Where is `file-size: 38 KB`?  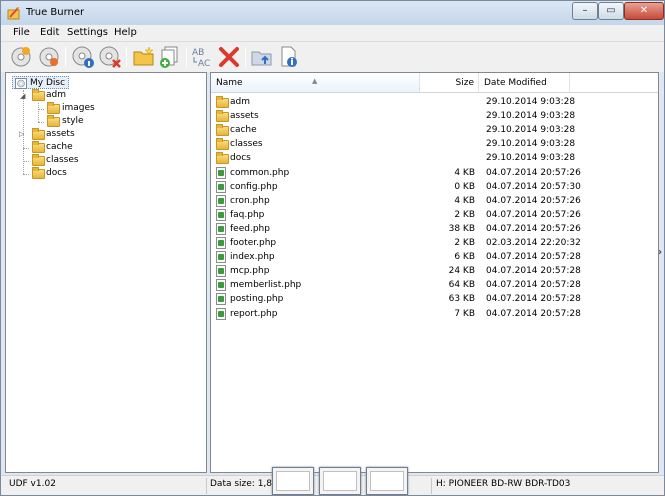
file-size: 38 KB is located at coordinates (461, 228).